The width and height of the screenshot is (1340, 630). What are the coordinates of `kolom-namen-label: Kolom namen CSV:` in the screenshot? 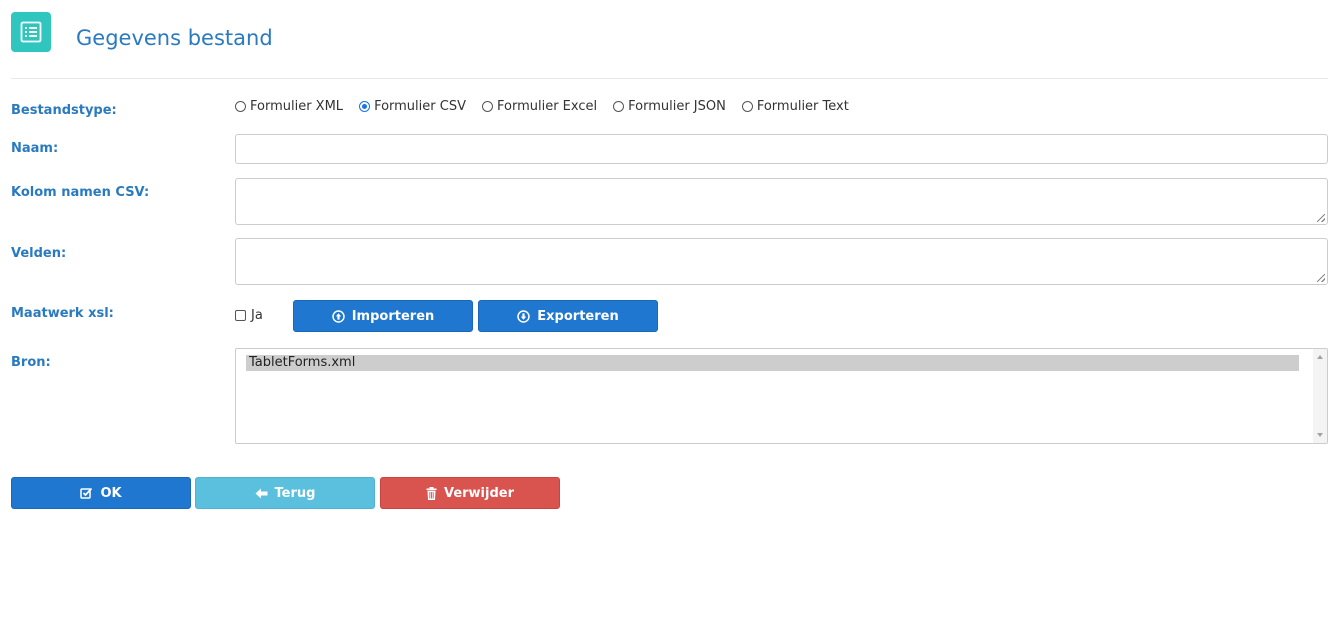 It's located at (80, 192).